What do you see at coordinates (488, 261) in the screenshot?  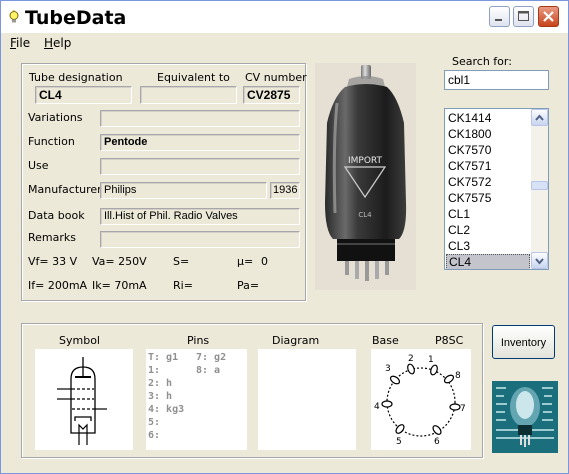 I see `list-item-selected: CL4` at bounding box center [488, 261].